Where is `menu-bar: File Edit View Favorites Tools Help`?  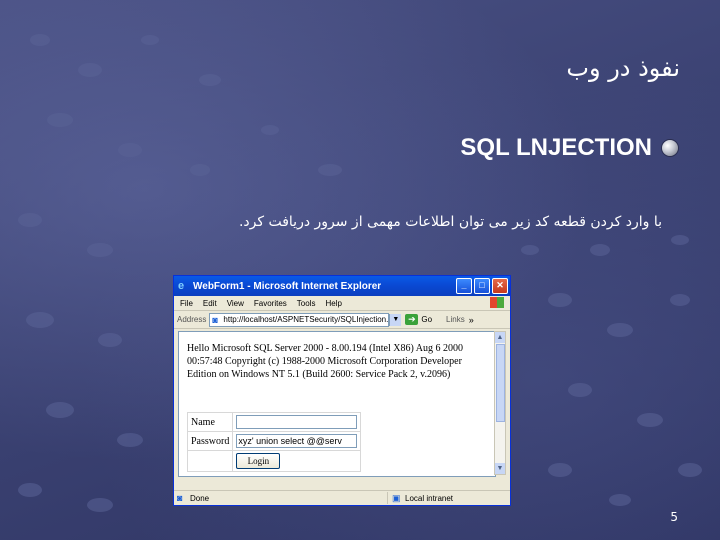
menu-bar: File Edit View Favorites Tools Help is located at coordinates (342, 303).